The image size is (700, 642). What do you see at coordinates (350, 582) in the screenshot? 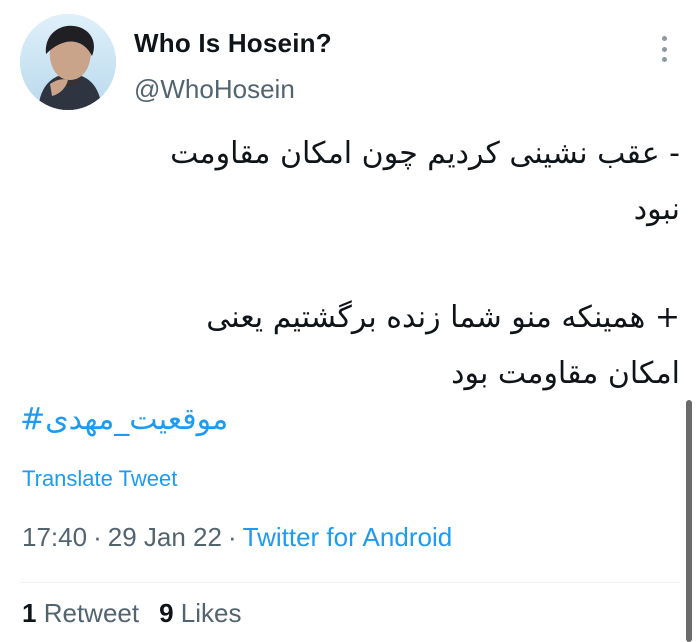
I see `divider` at bounding box center [350, 582].